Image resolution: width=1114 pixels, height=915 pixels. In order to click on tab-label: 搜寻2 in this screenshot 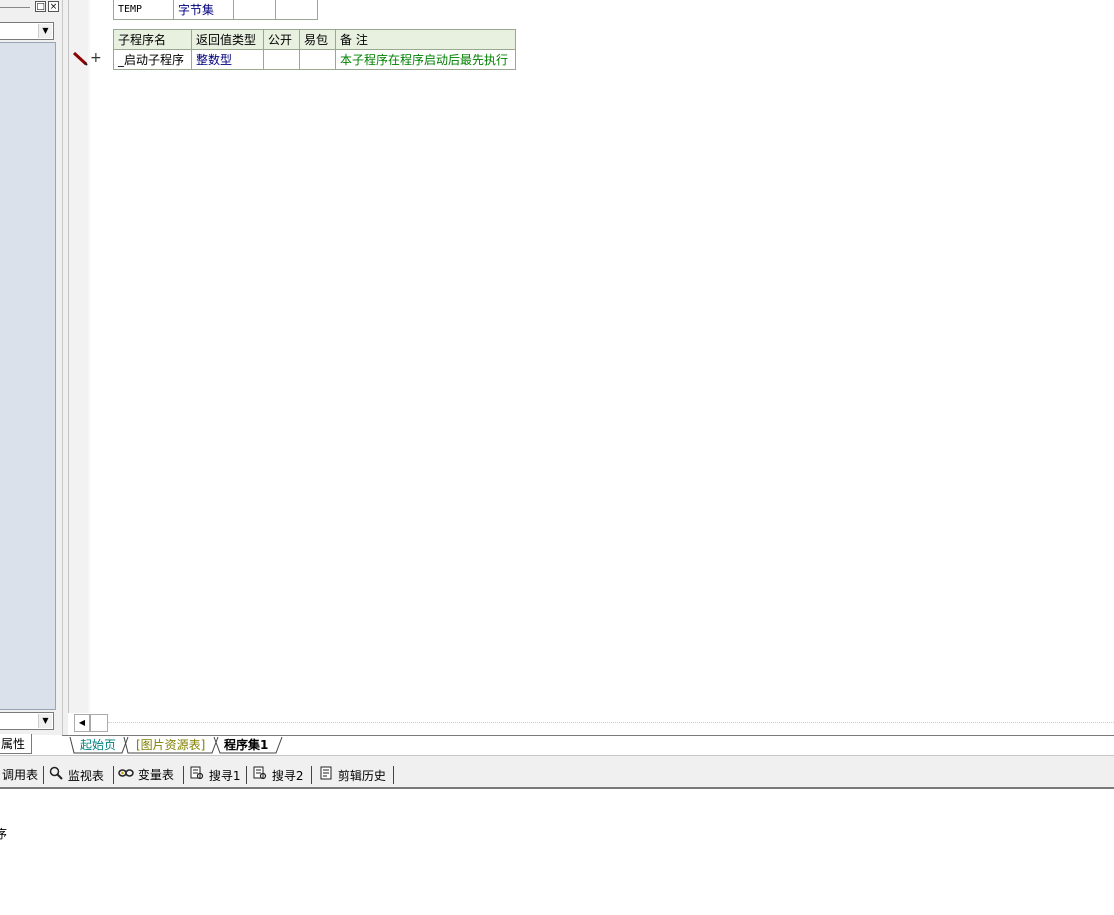, I will do `click(287, 776)`.